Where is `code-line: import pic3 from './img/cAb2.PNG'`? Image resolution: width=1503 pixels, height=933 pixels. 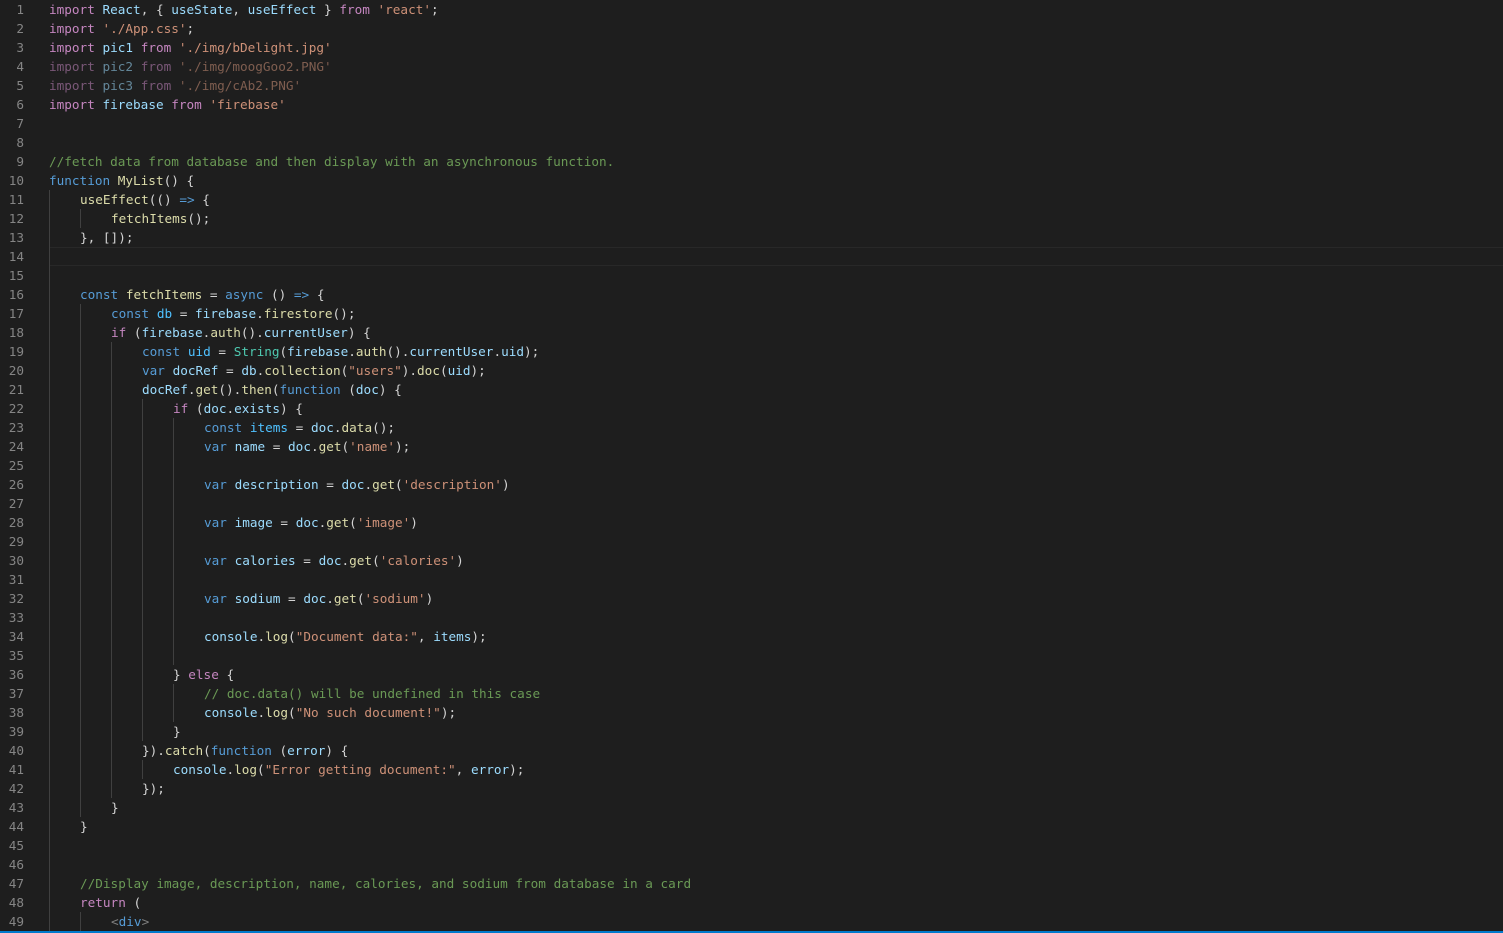 code-line: import pic3 from './img/cAb2.PNG' is located at coordinates (776, 85).